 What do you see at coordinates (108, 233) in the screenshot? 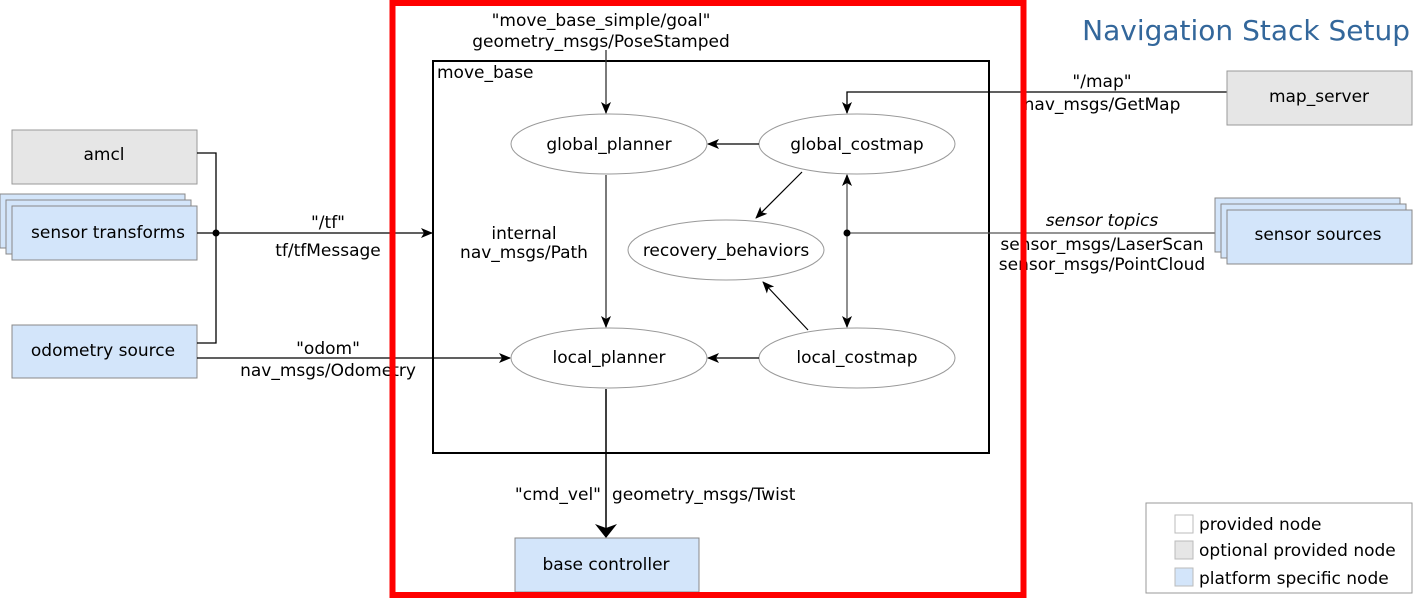
I see `sensor-transforms-label: sensor transforms` at bounding box center [108, 233].